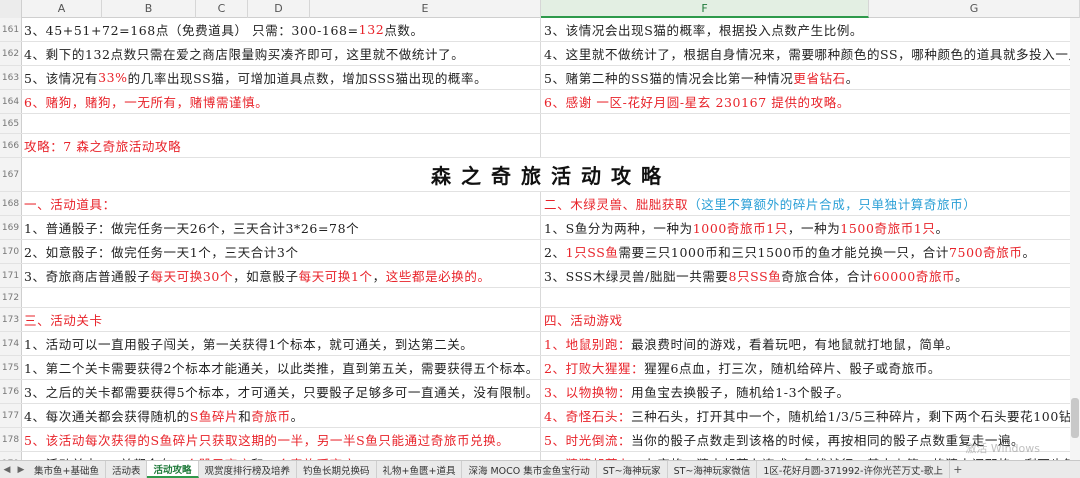  What do you see at coordinates (853, 469) in the screenshot?
I see `sheet-tab: 1区-花好月圆-371992-许你光芒万丈-歌上` at bounding box center [853, 469].